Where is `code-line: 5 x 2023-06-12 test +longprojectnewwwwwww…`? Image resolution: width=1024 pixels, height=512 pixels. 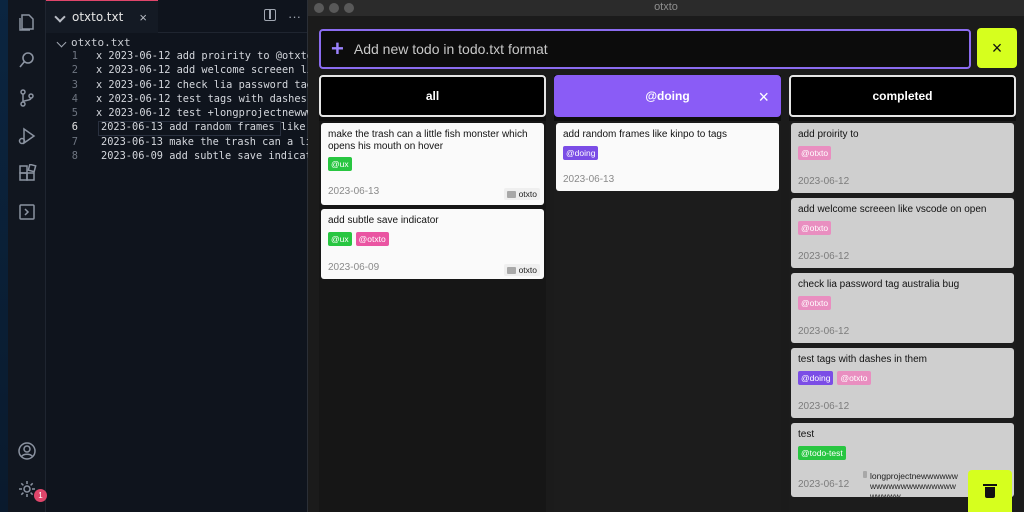 code-line: 5 x 2023-06-12 test +longprojectnewwwwwww… is located at coordinates (187, 114).